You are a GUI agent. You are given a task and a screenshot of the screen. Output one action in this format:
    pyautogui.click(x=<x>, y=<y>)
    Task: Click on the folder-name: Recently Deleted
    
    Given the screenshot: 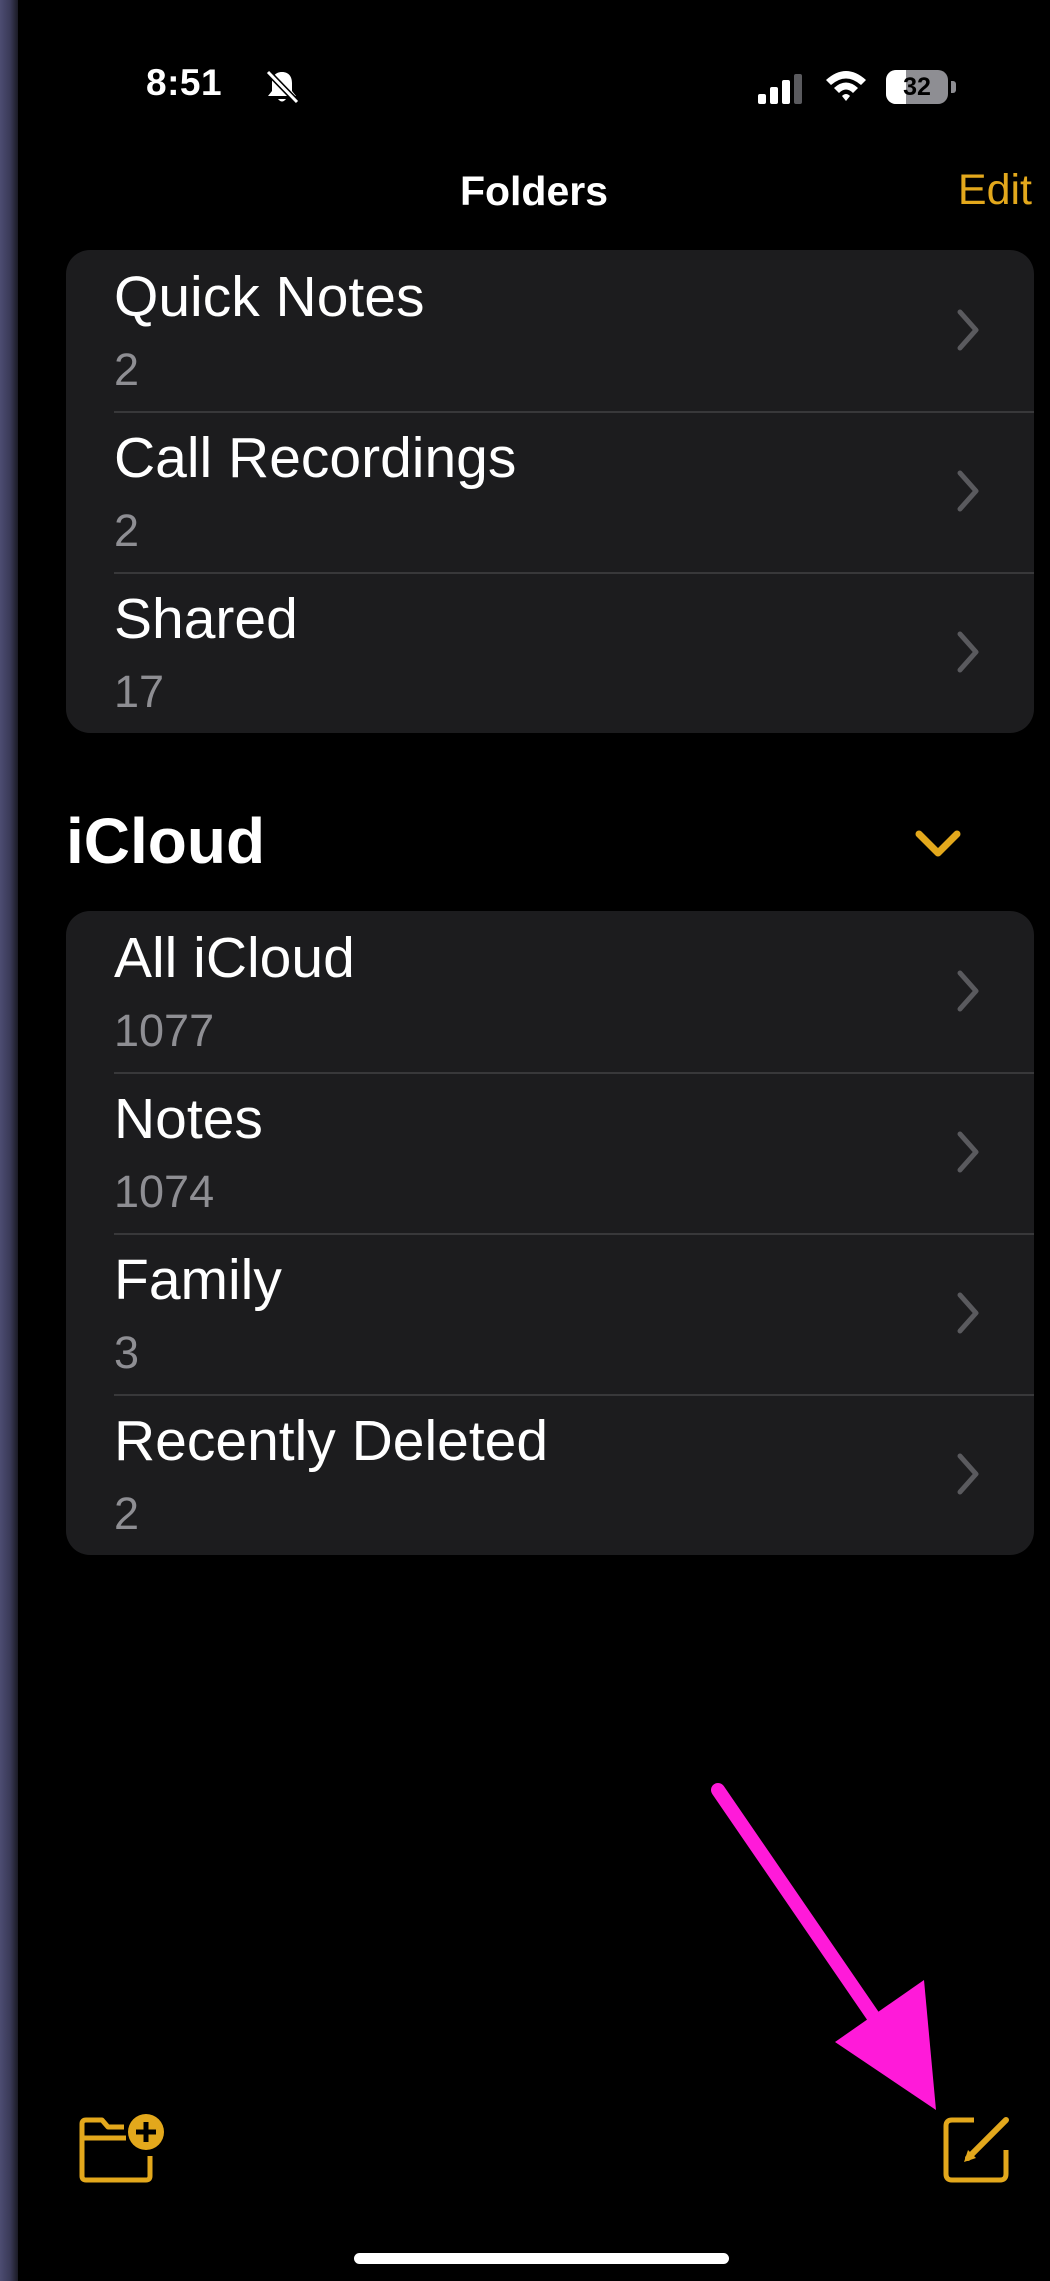 What is the action you would take?
    pyautogui.click(x=331, y=1441)
    